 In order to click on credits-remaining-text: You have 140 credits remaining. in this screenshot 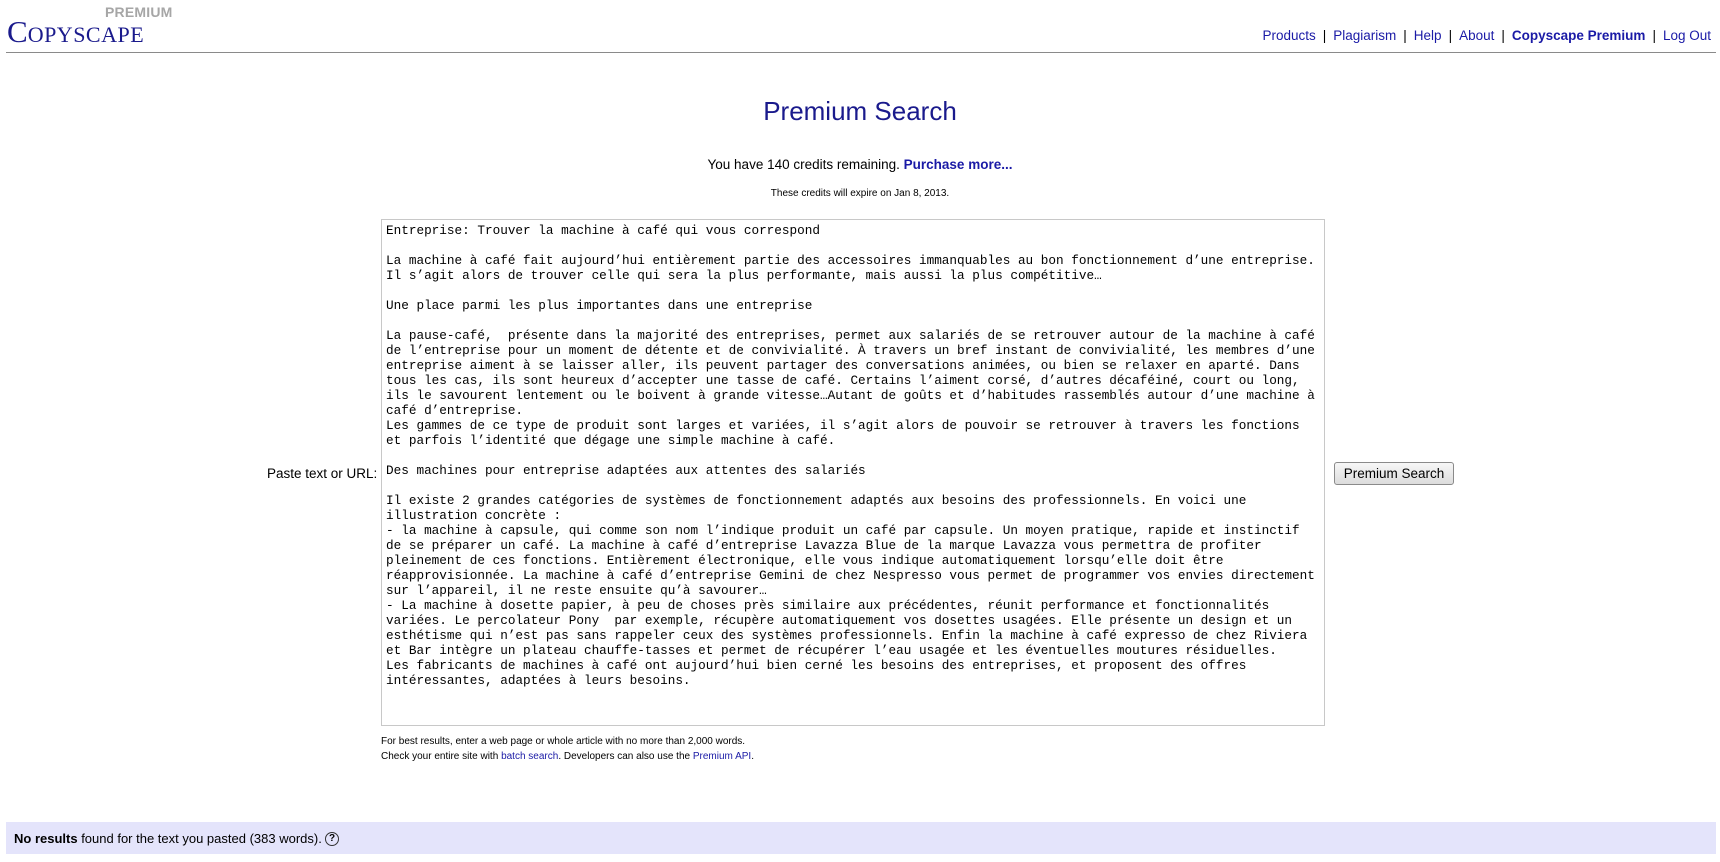, I will do `click(803, 164)`.